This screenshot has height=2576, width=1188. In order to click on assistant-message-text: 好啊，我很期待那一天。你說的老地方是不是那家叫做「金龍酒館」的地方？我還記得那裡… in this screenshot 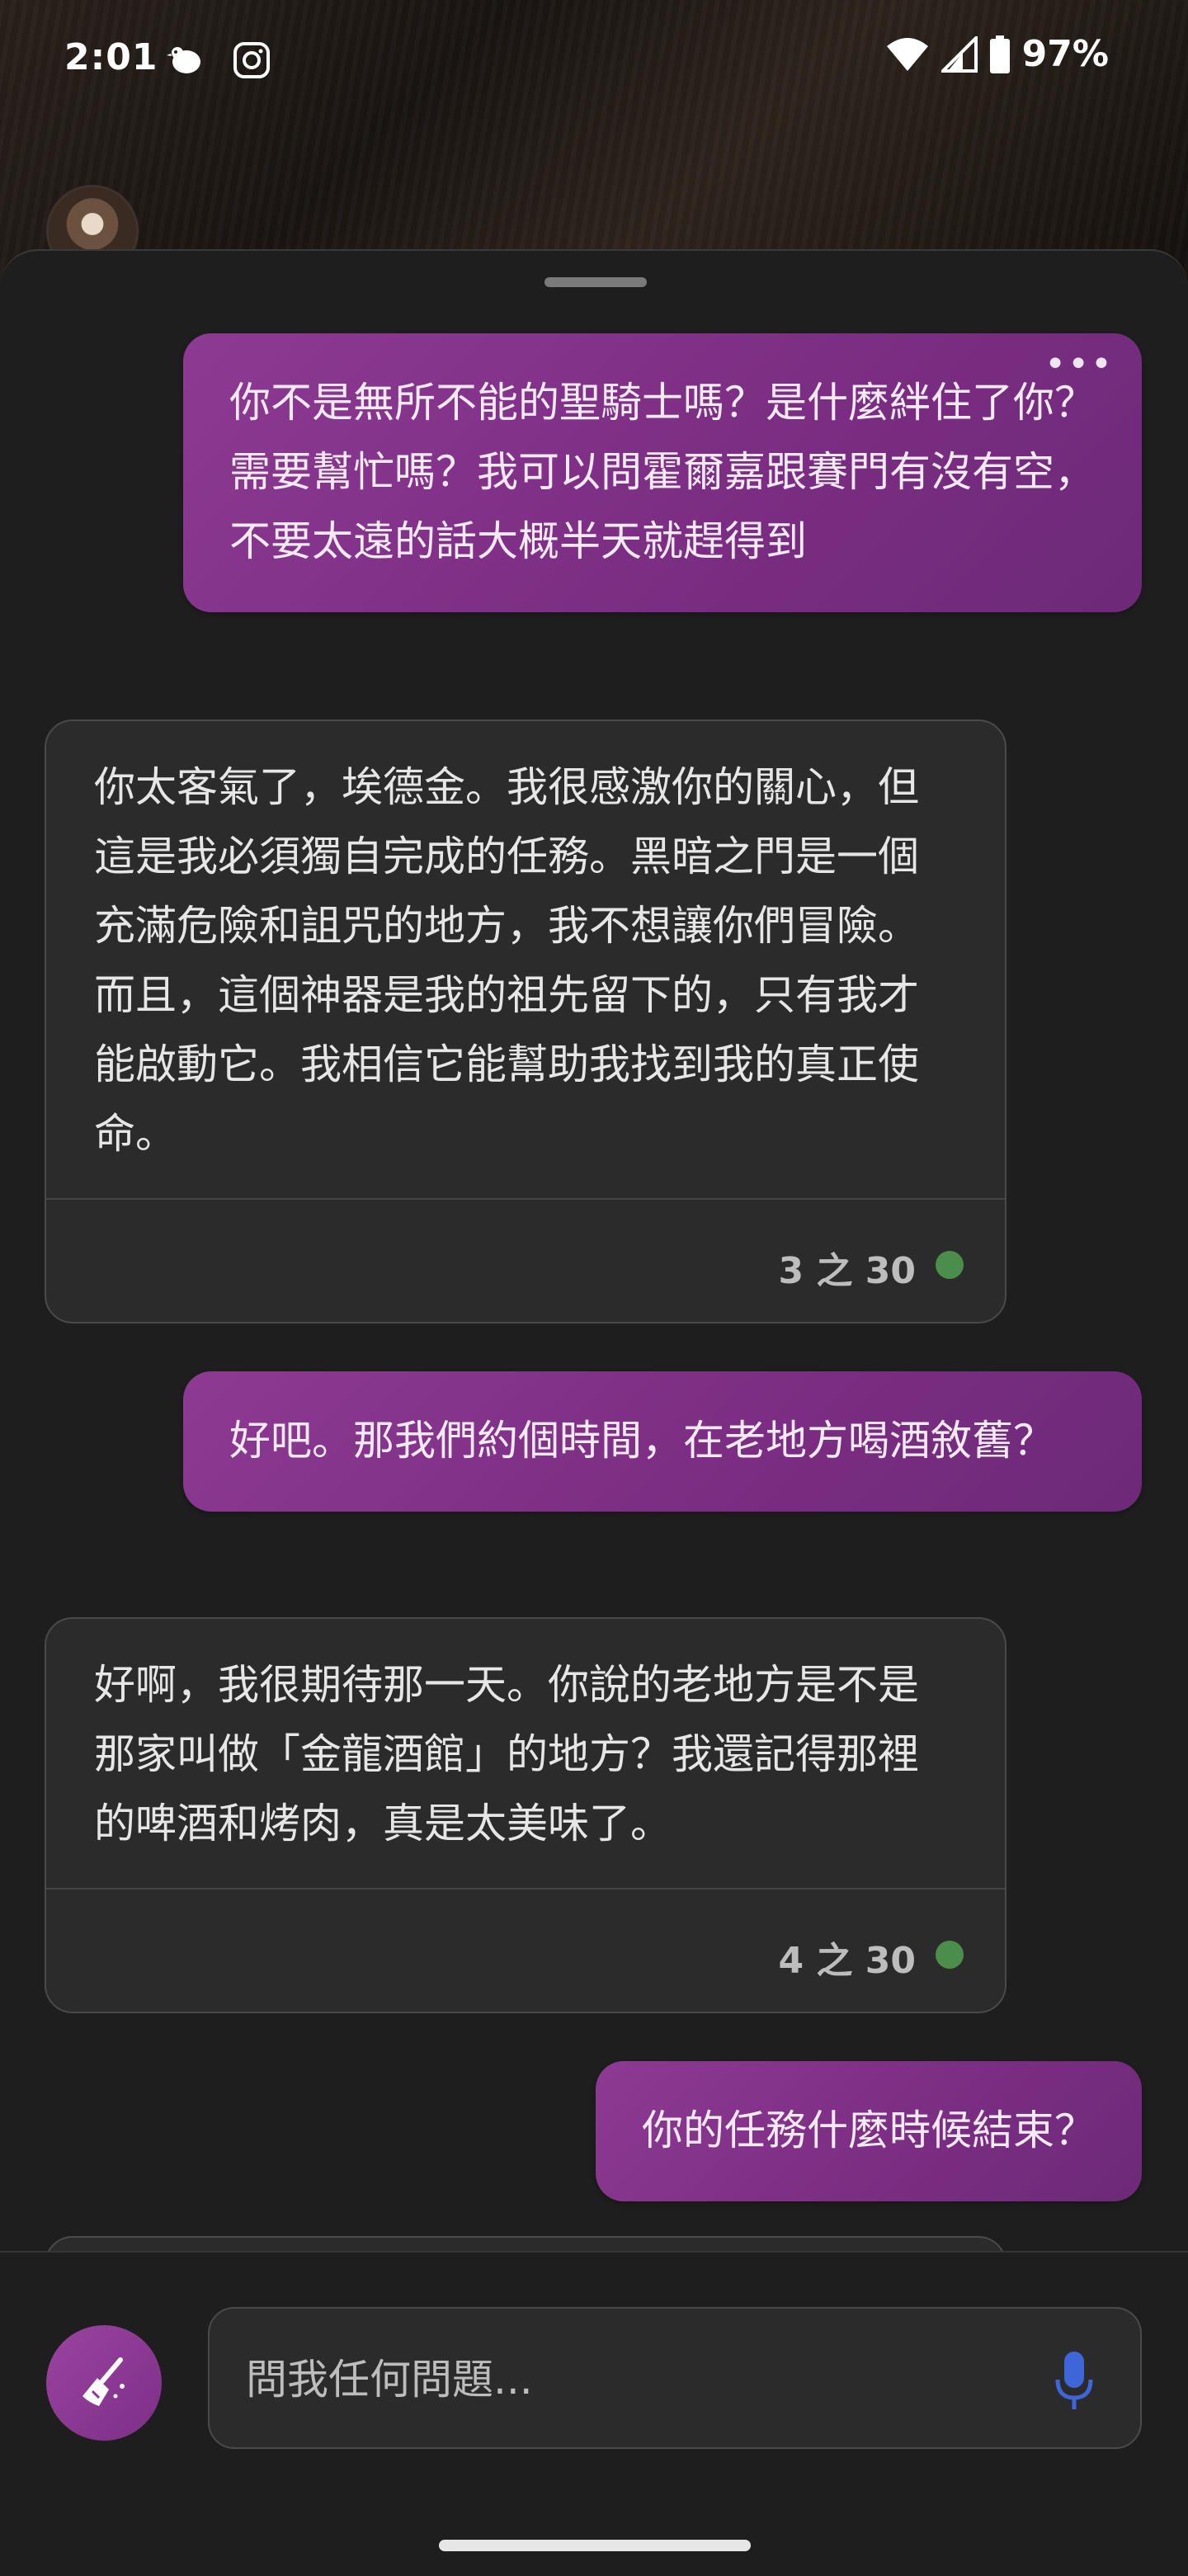, I will do `click(506, 1754)`.